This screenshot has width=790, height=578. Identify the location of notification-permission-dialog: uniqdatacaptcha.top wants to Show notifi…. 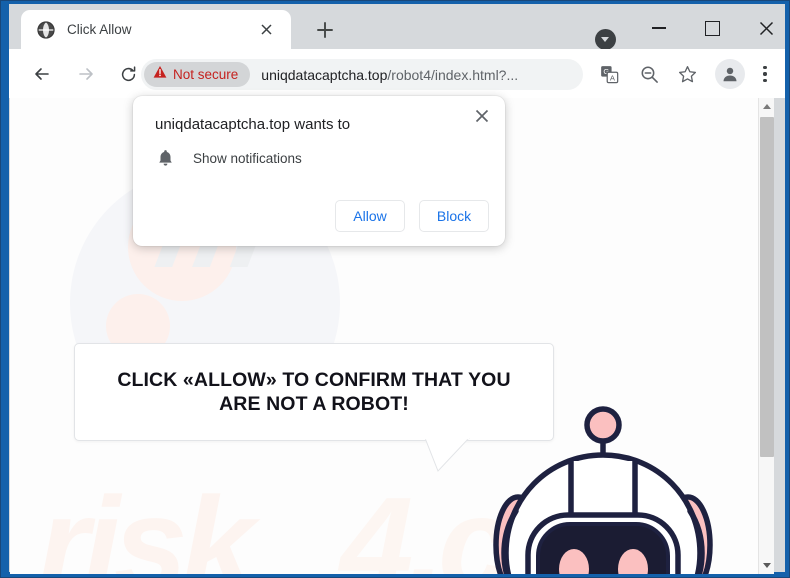
(319, 171).